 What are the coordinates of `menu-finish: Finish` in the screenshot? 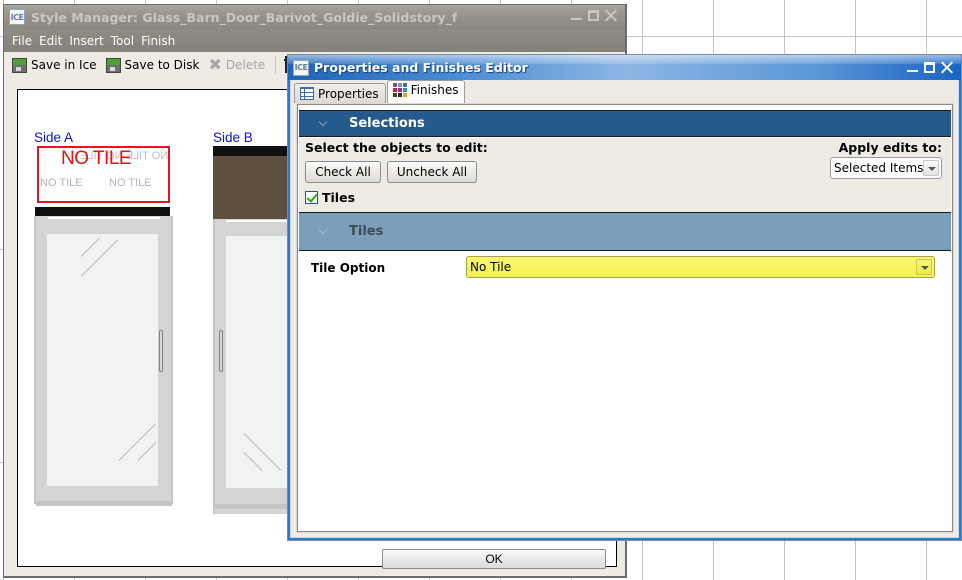 It's located at (159, 41).